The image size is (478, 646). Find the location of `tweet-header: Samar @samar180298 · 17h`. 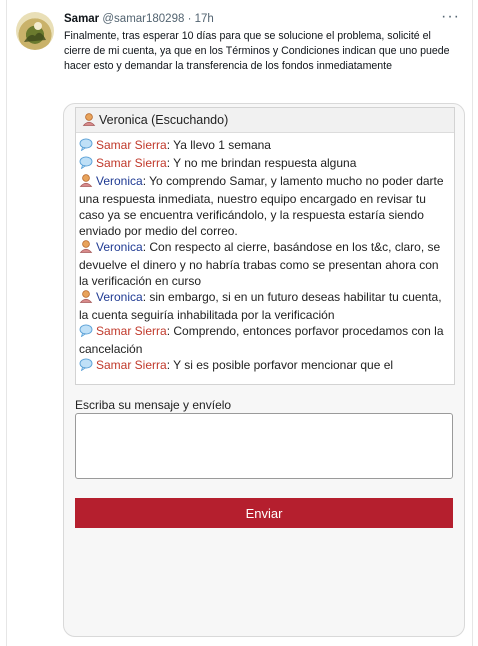

tweet-header: Samar @samar180298 · 17h is located at coordinates (139, 19).